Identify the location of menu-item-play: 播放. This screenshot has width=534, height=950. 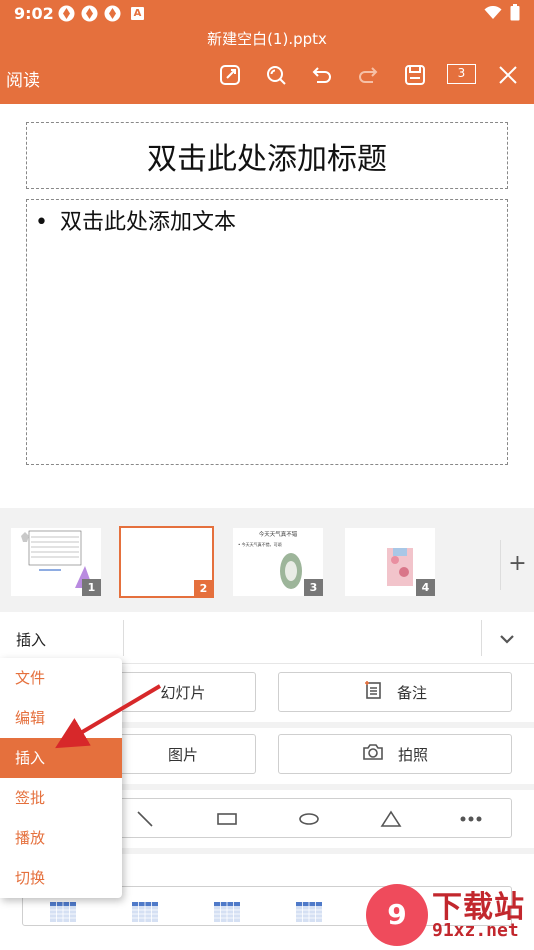
(61, 838).